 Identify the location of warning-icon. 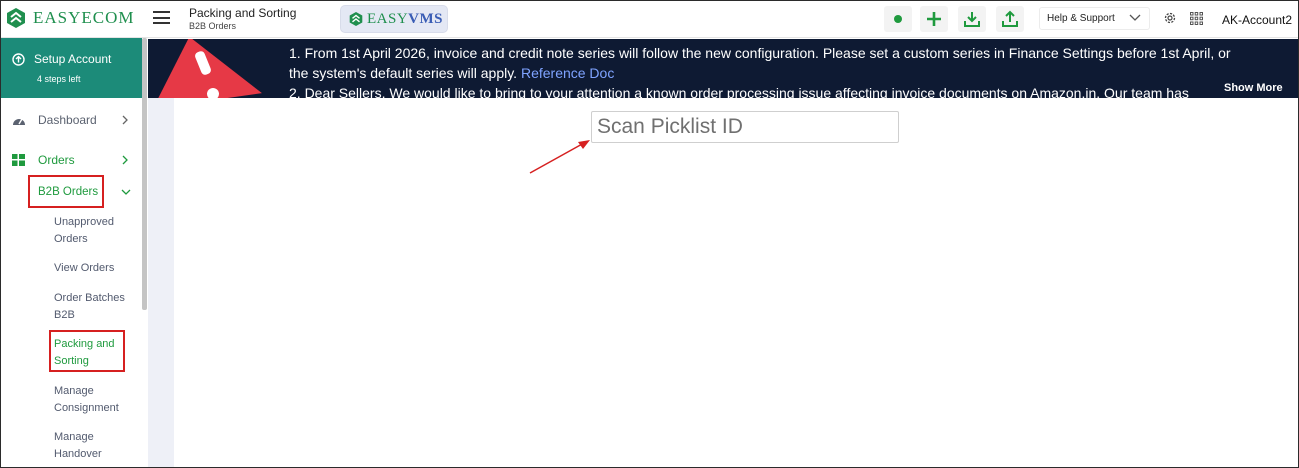
(208, 68).